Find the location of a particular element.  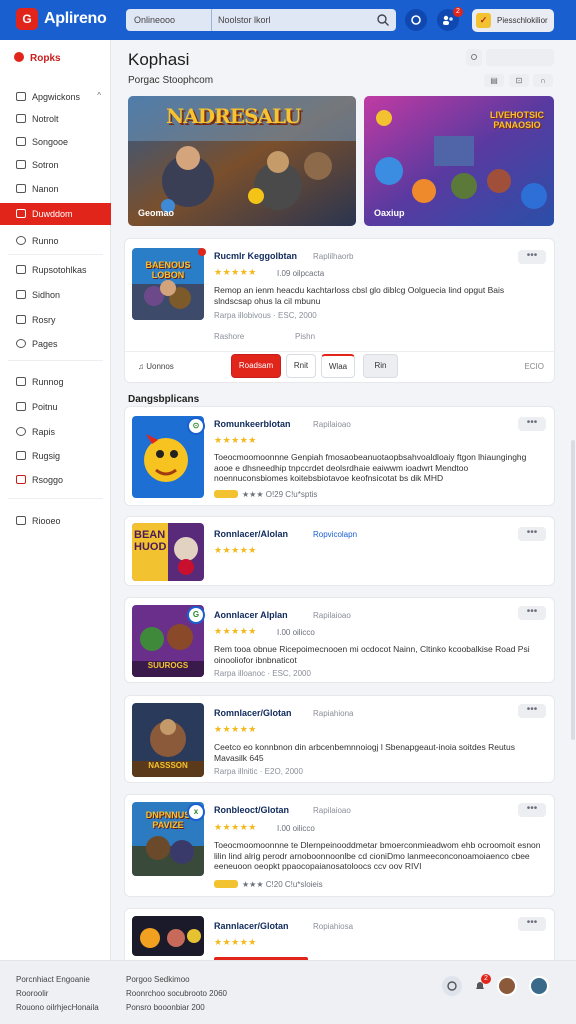

sidebar-item-label: Runno is located at coordinates (45, 241).